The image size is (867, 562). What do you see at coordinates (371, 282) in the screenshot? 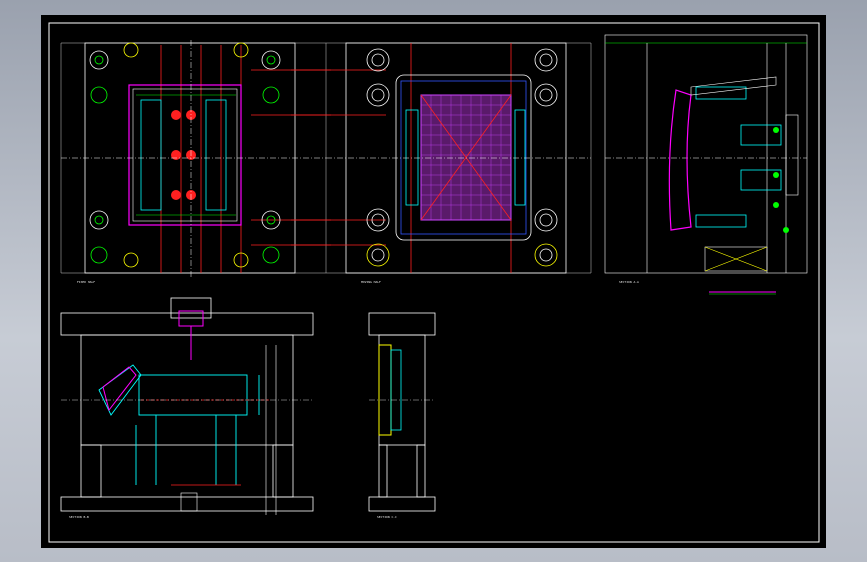
I see `view-label-moving-half: MOVING HALF` at bounding box center [371, 282].